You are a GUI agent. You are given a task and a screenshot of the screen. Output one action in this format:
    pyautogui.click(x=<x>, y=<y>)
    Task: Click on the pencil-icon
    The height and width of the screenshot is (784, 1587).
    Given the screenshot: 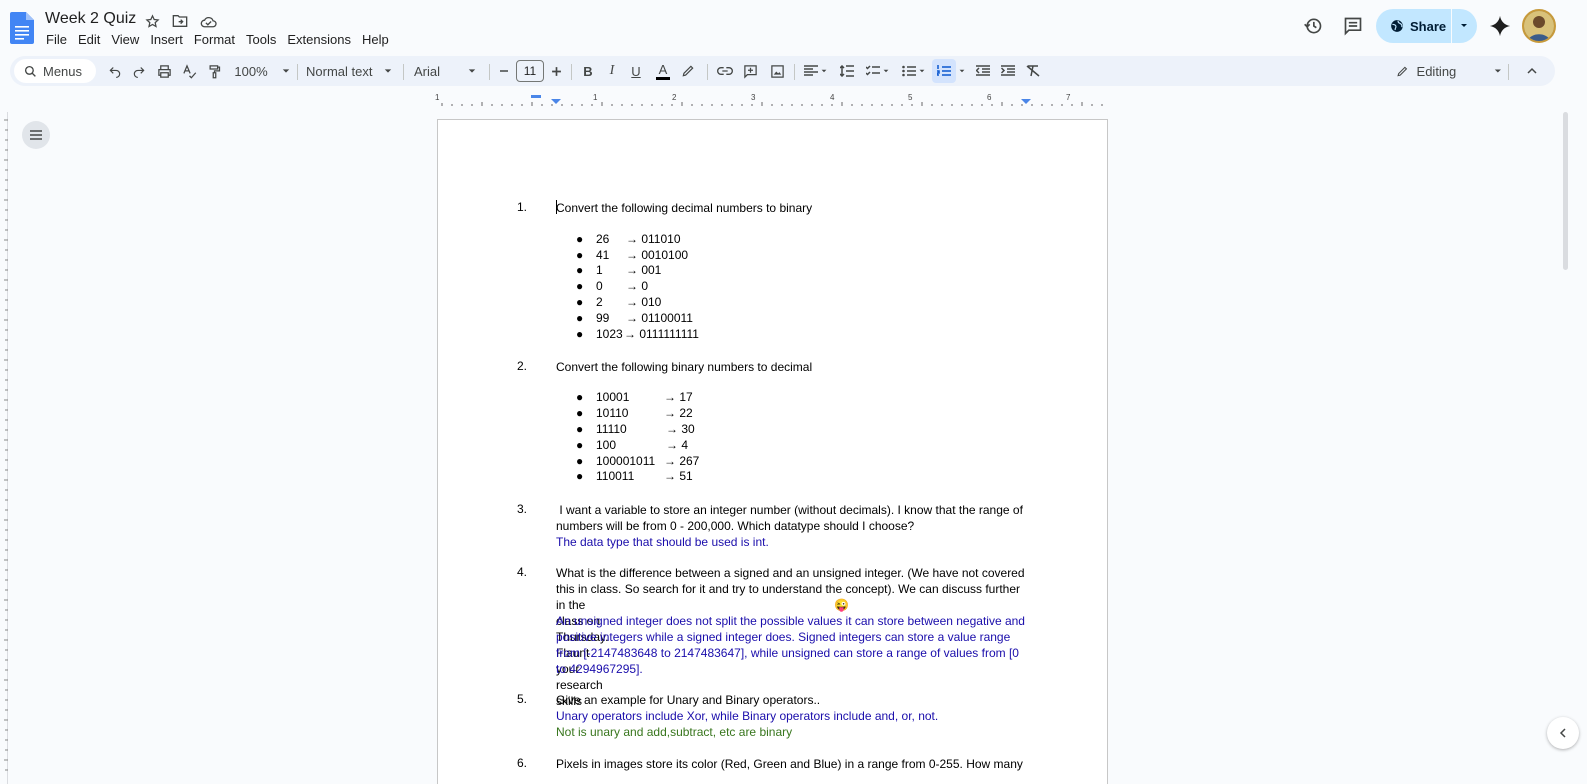 What is the action you would take?
    pyautogui.click(x=1402, y=71)
    